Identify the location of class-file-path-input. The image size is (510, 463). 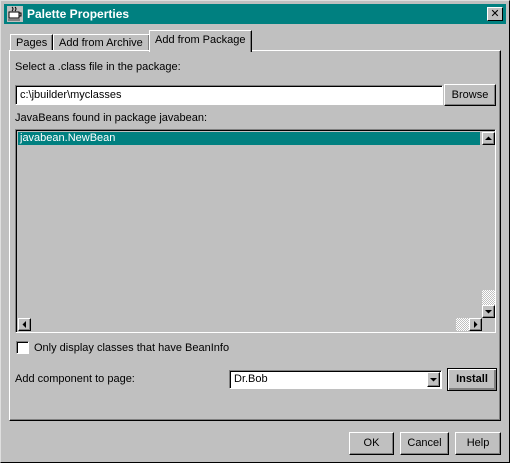
(229, 95).